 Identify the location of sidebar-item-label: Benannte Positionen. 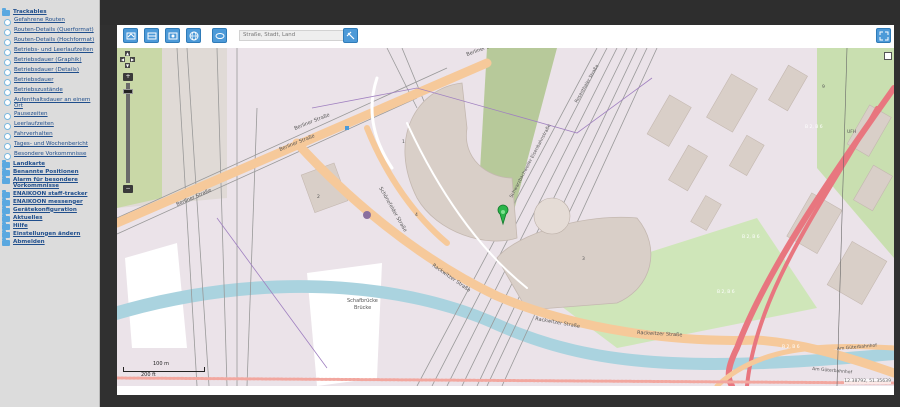
(46, 172).